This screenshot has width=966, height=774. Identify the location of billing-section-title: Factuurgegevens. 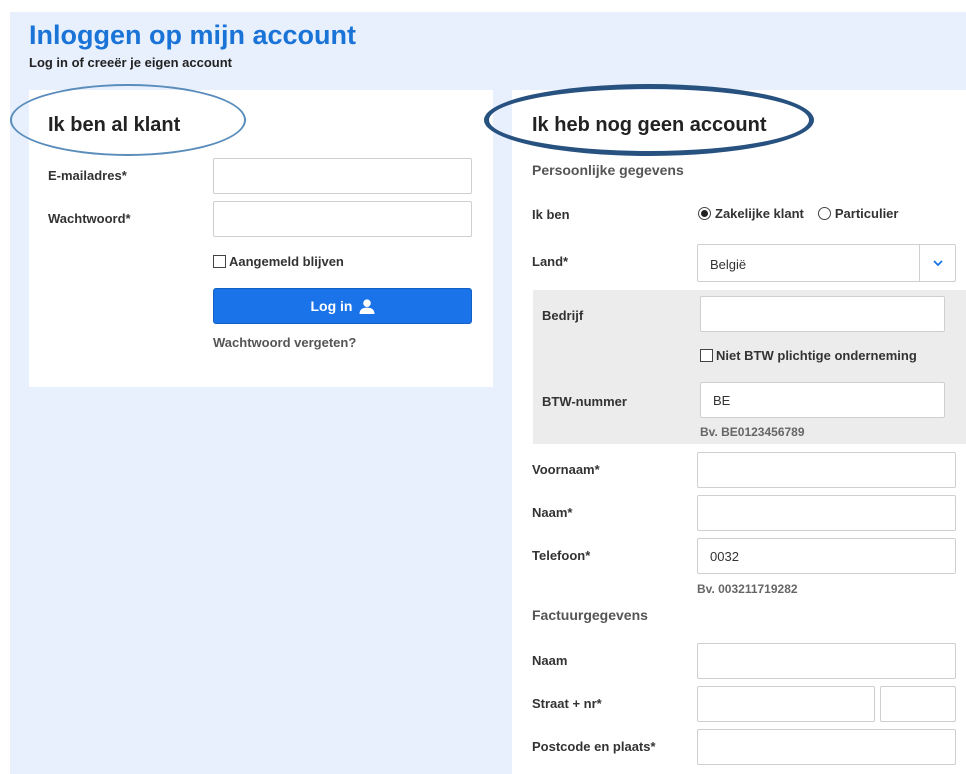
(590, 615).